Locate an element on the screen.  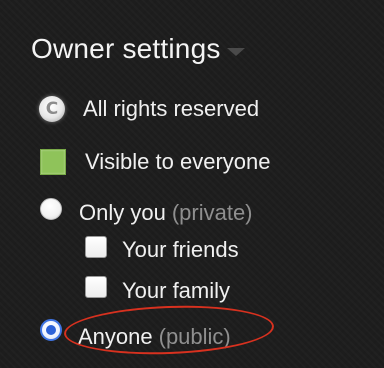
family-checkbox is located at coordinates (96, 286).